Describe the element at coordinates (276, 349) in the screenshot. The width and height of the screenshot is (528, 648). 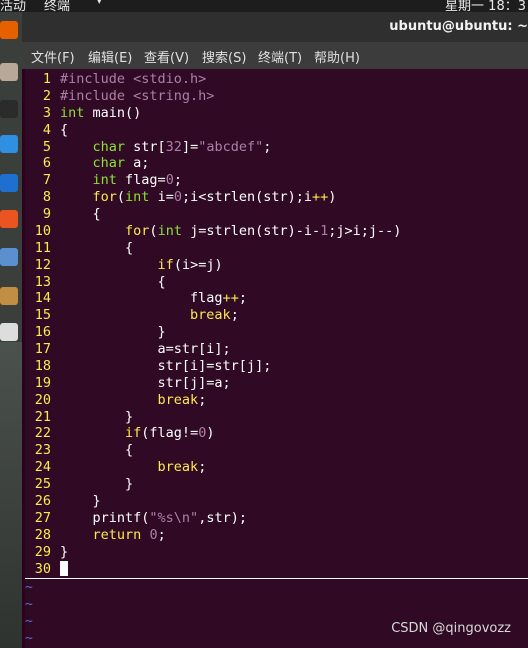
I see `code-line: 17 a=str[i];` at that location.